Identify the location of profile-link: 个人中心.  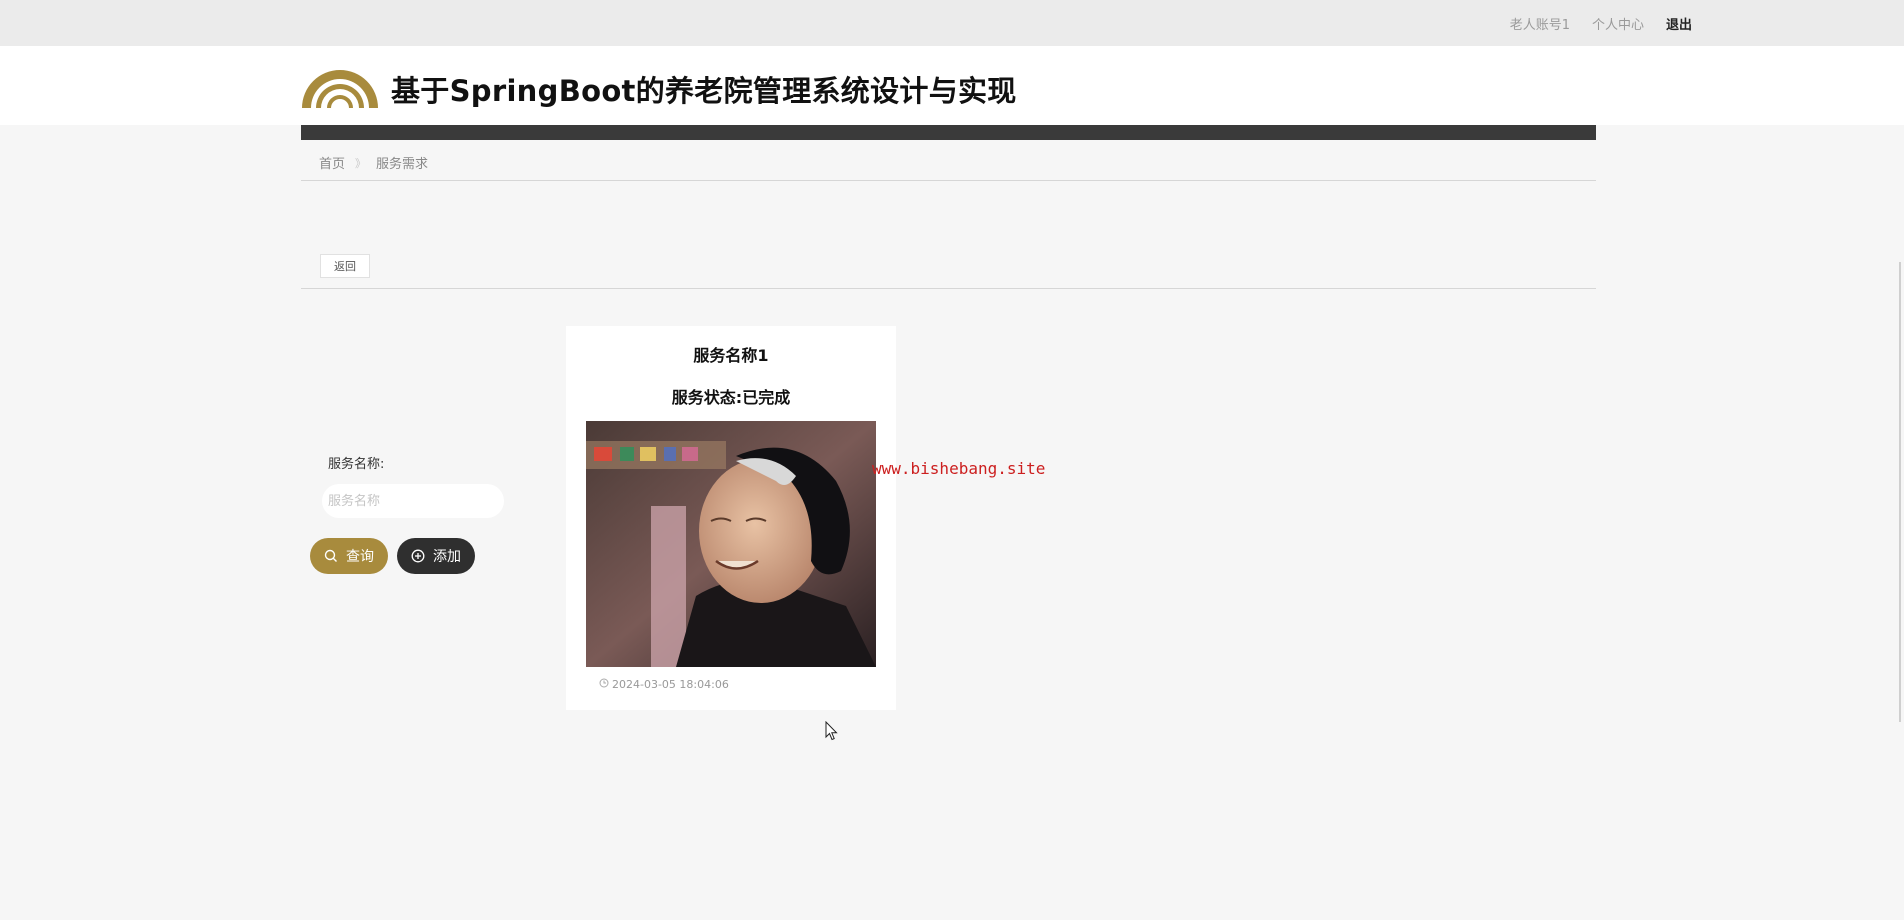
(1618, 23).